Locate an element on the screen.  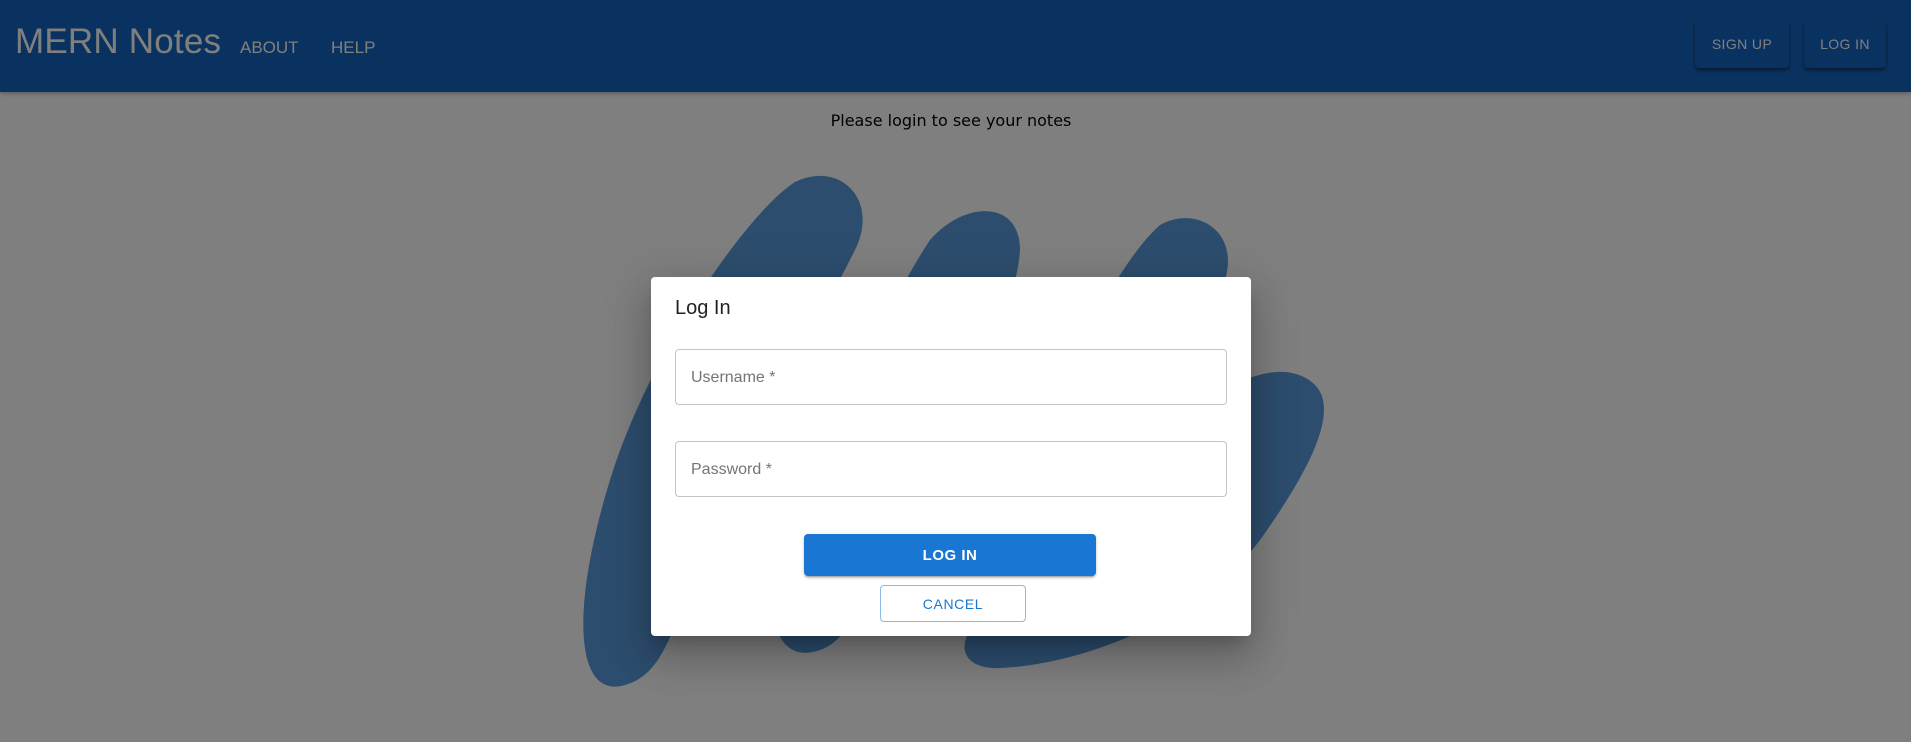
cancel-button: CANCEL is located at coordinates (953, 603).